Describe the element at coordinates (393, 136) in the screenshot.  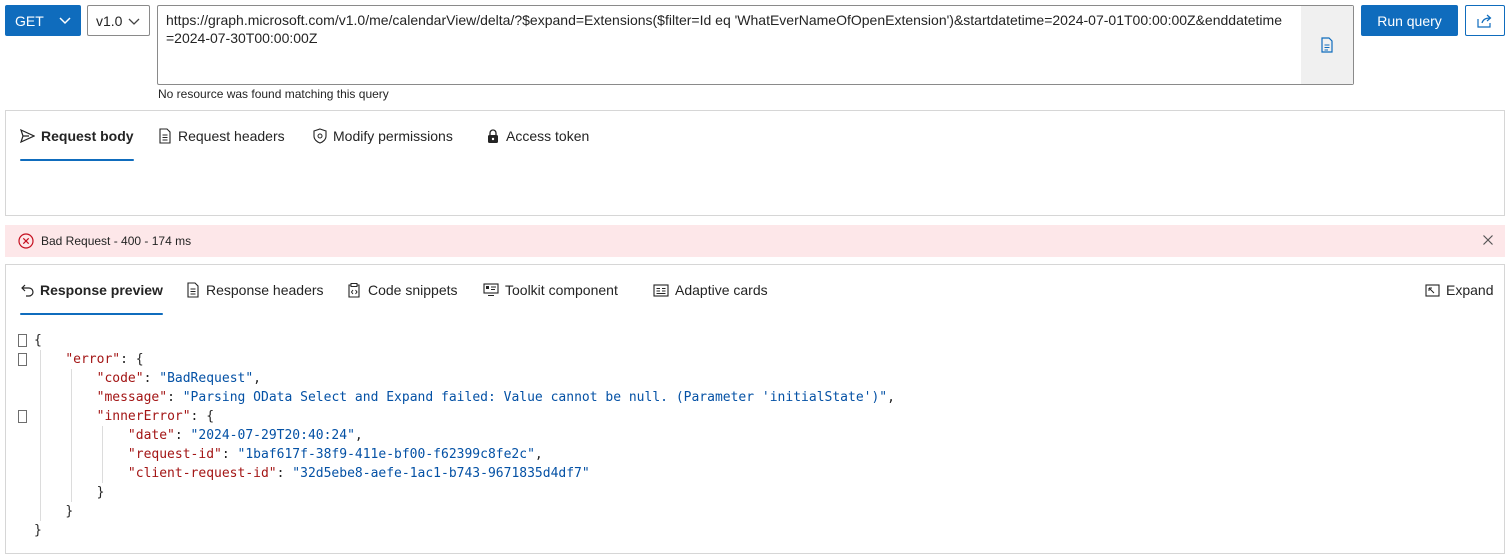
I see `tab-label: Modify permissions` at that location.